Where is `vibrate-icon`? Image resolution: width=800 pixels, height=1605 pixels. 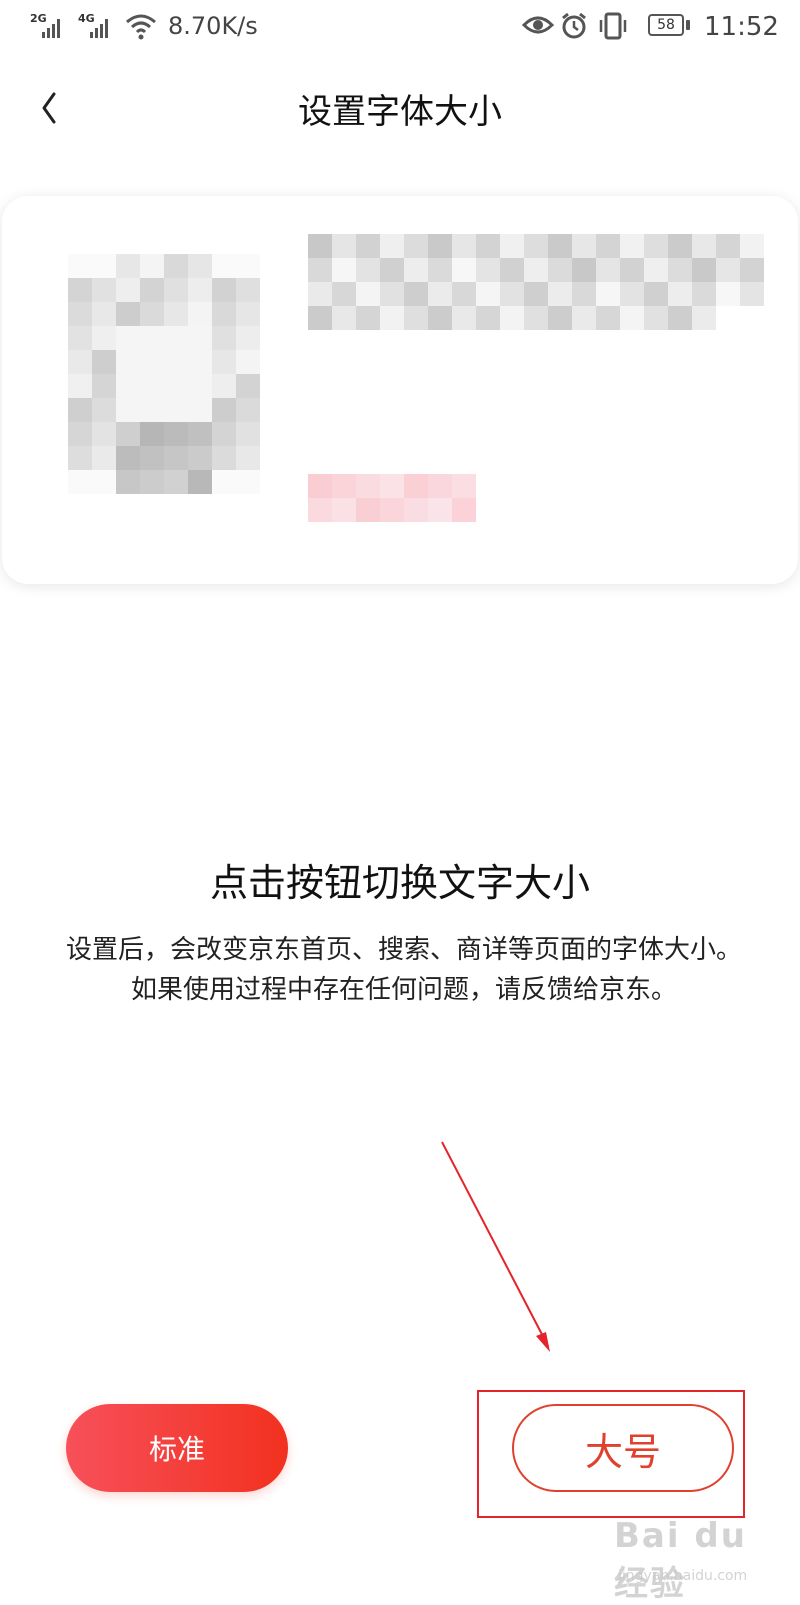
vibrate-icon is located at coordinates (613, 26).